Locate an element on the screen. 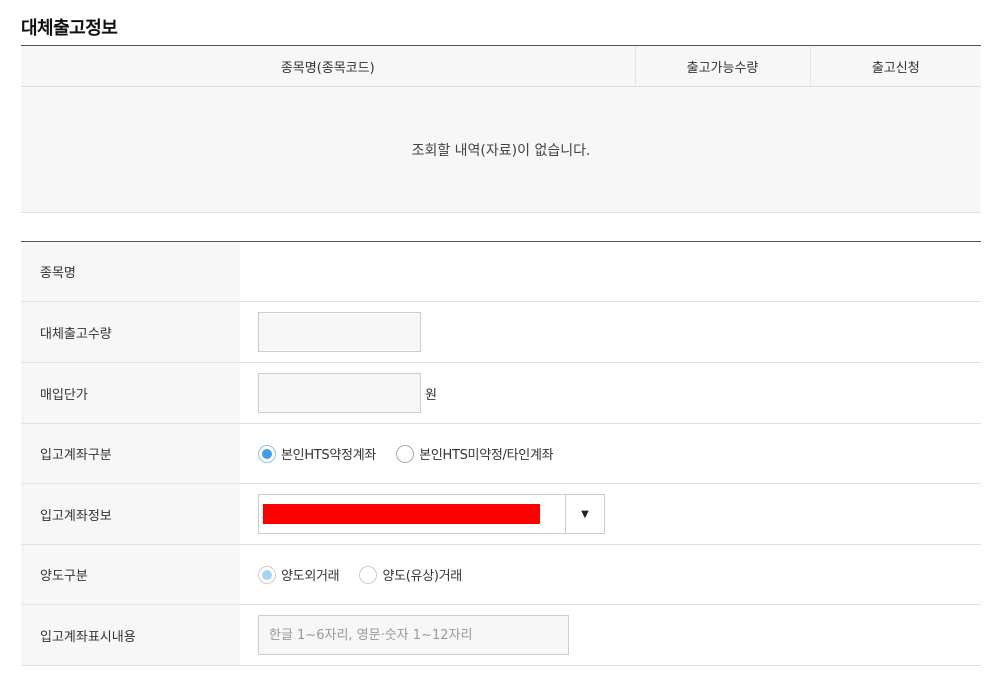  transfer-type-option-non-transfer: 양도외거래 is located at coordinates (299, 574).